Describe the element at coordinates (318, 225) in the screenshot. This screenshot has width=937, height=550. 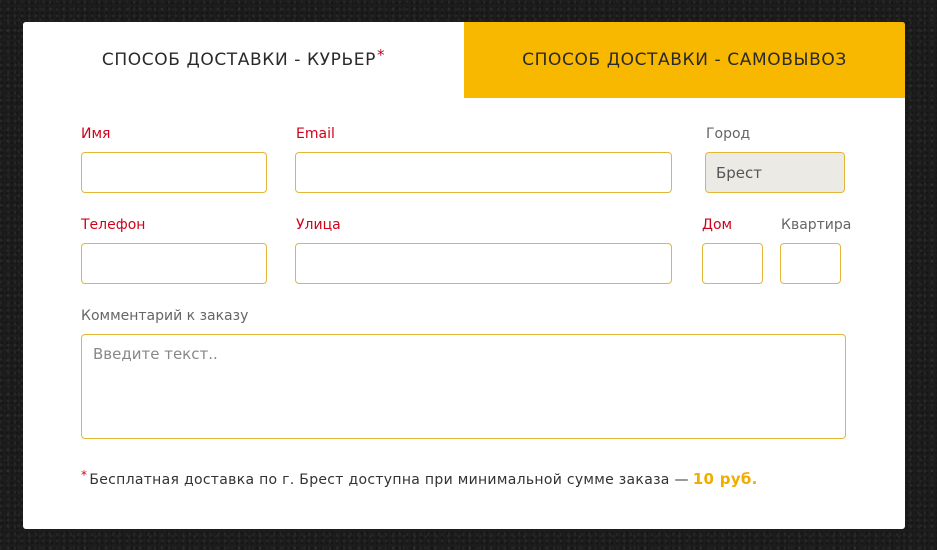
I see `street-label: Улица` at that location.